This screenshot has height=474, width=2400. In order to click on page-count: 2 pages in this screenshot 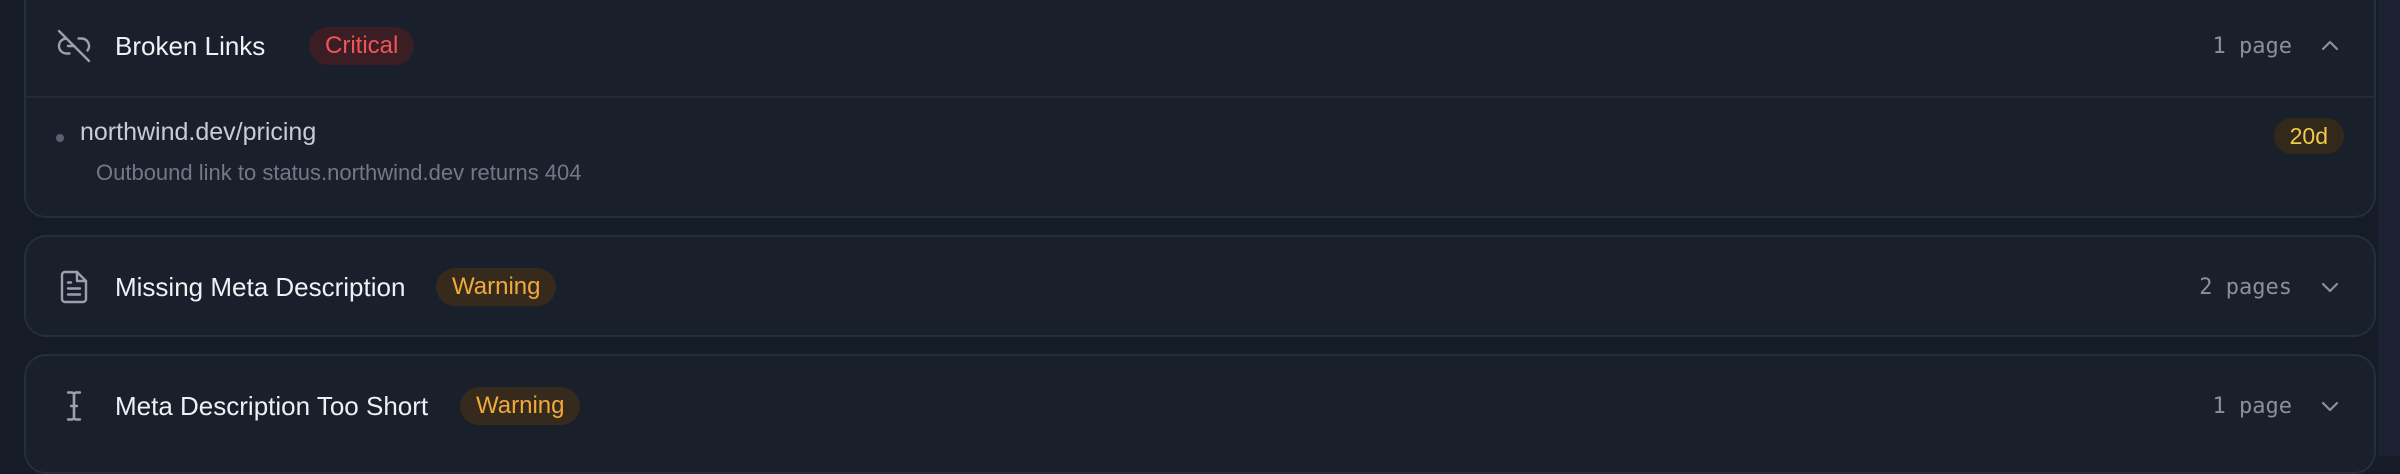, I will do `click(2245, 287)`.